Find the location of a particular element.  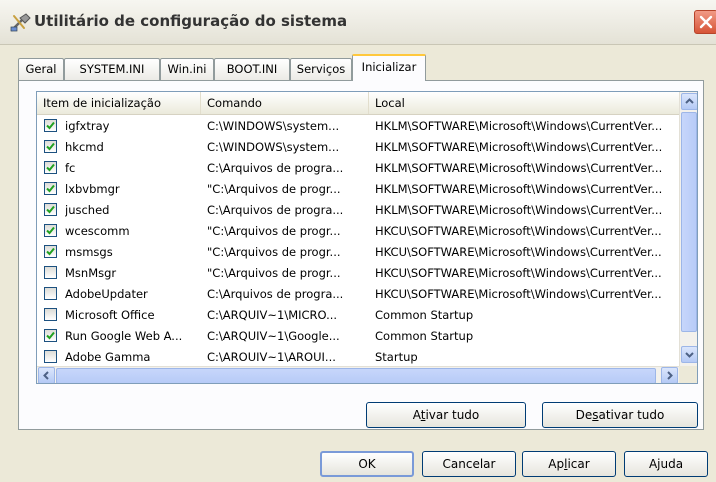

chevron-left-icon is located at coordinates (46, 375).